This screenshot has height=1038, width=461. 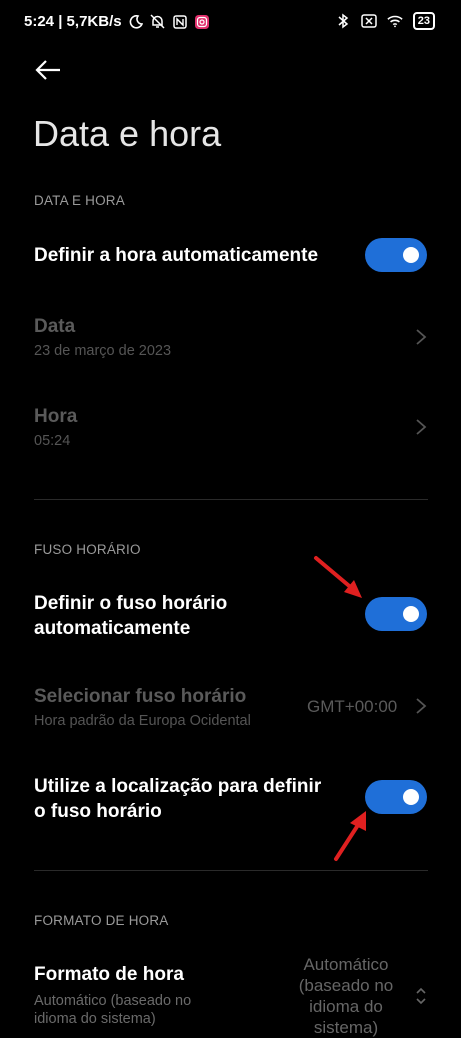 I want to click on instagram-icon, so click(x=202, y=22).